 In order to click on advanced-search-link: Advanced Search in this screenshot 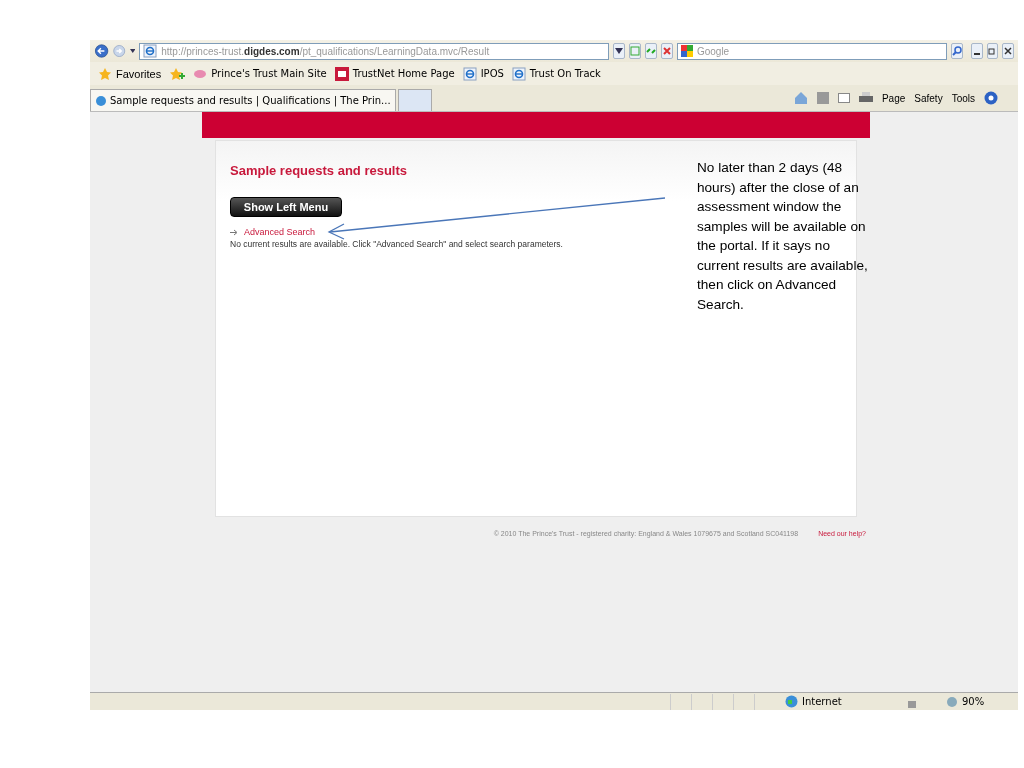, I will do `click(280, 232)`.